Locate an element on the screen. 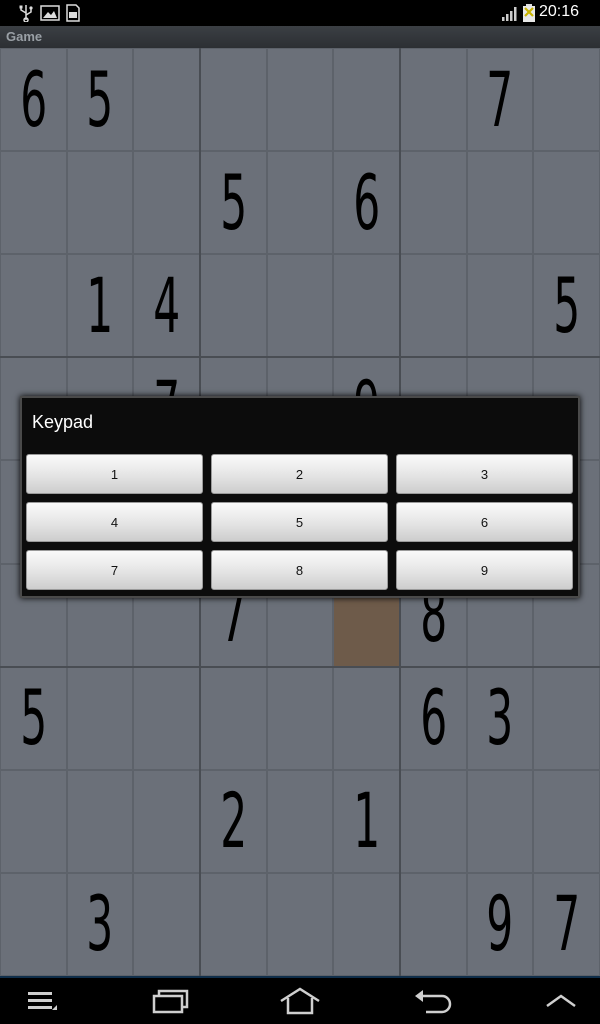 The height and width of the screenshot is (1024, 600). app-title: Game is located at coordinates (24, 36).